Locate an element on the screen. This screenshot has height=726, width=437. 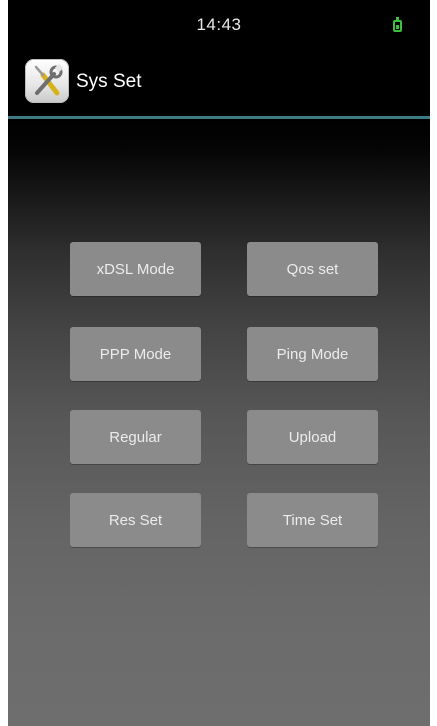
qos-set-button: Qos set is located at coordinates (312, 269).